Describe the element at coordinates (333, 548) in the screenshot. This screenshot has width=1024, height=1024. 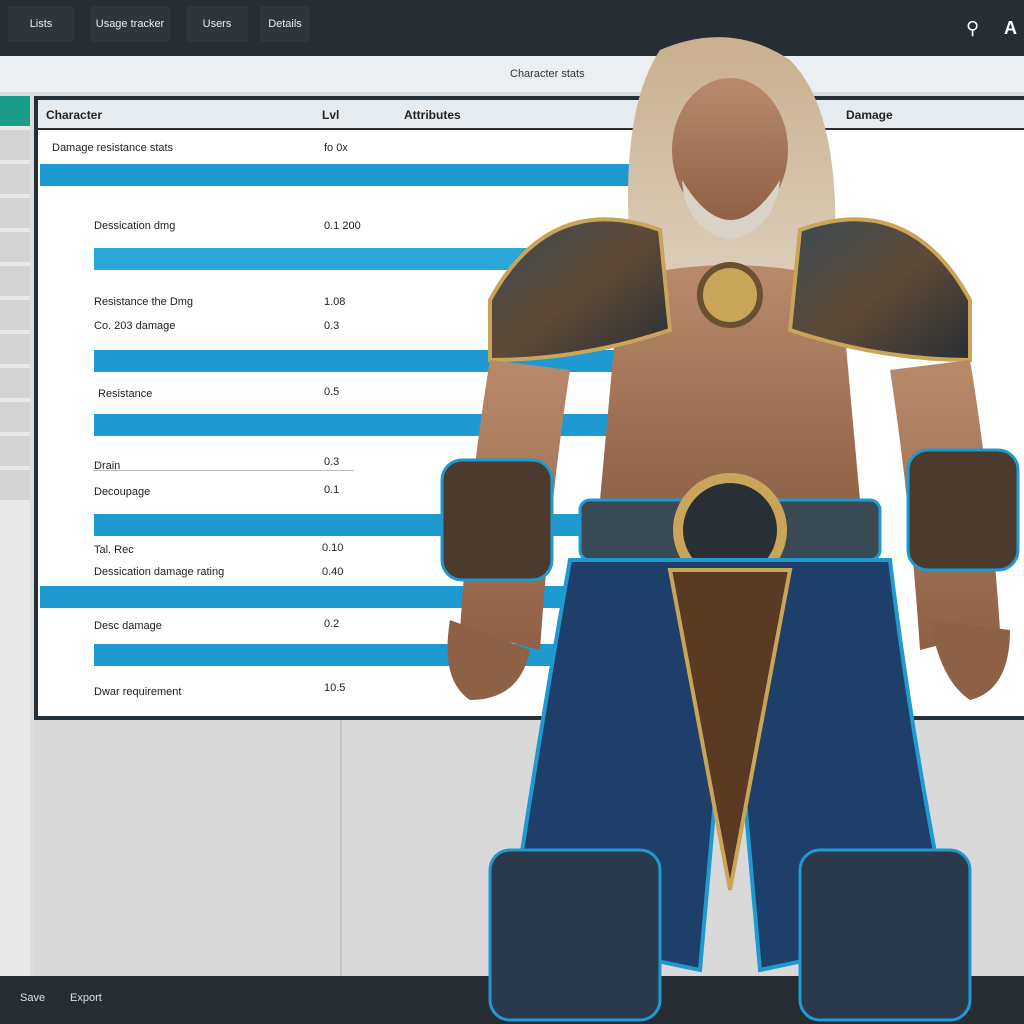
I see `row-value: 0.10` at that location.